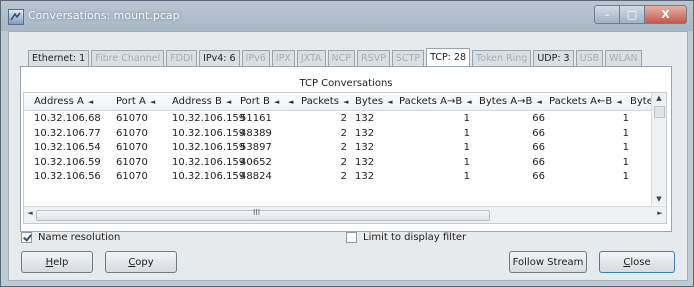 This screenshot has width=694, height=287. What do you see at coordinates (659, 98) in the screenshot?
I see `scroll-up-arrow-icon: ▲` at bounding box center [659, 98].